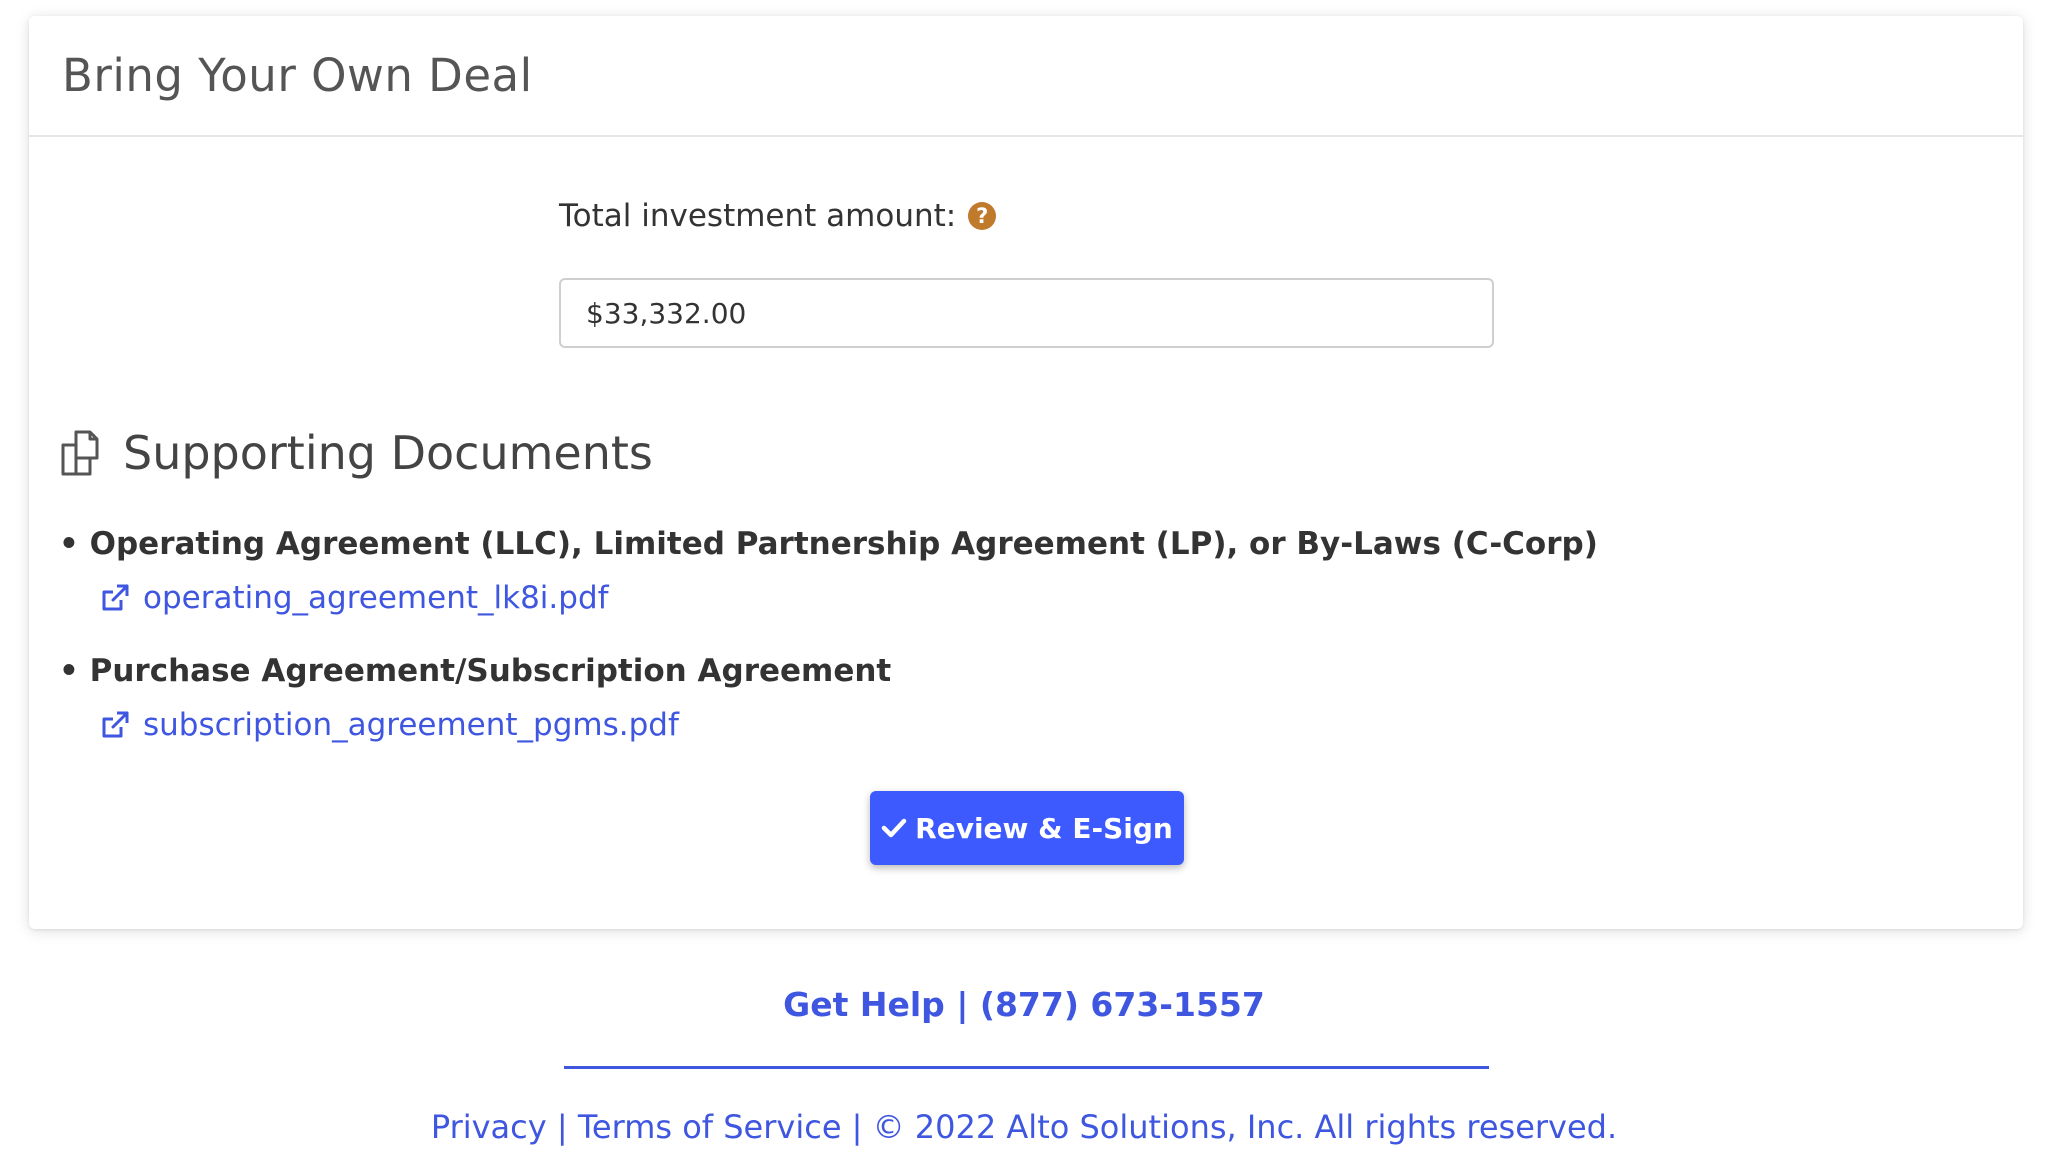  What do you see at coordinates (848, 598) in the screenshot?
I see `operating-agreement-link: operating_agreement_lk8i.pdf` at bounding box center [848, 598].